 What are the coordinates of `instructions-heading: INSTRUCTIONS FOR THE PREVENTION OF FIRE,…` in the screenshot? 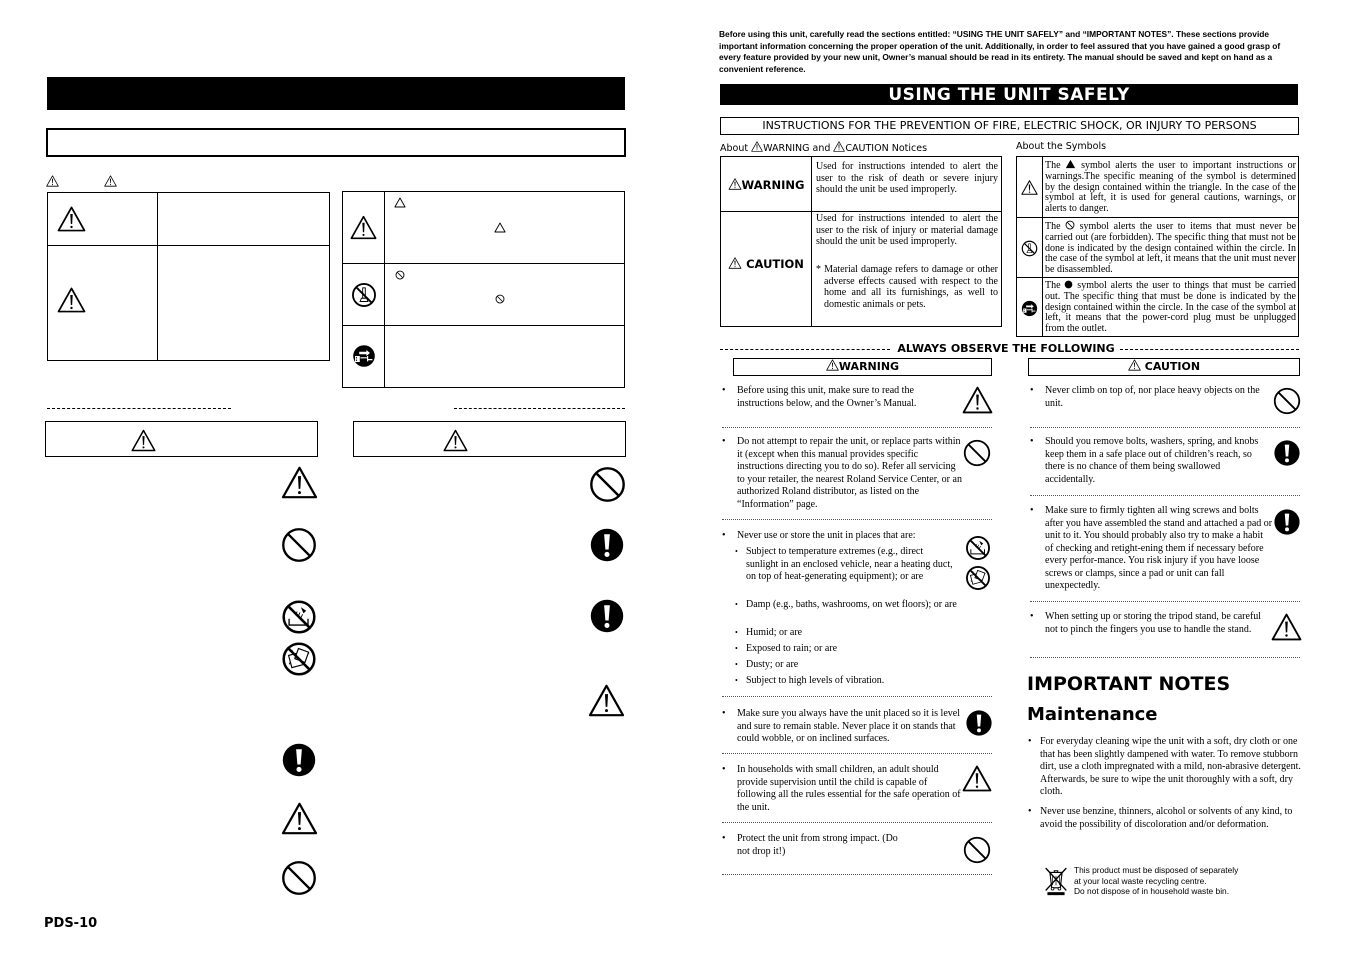 It's located at (1009, 126).